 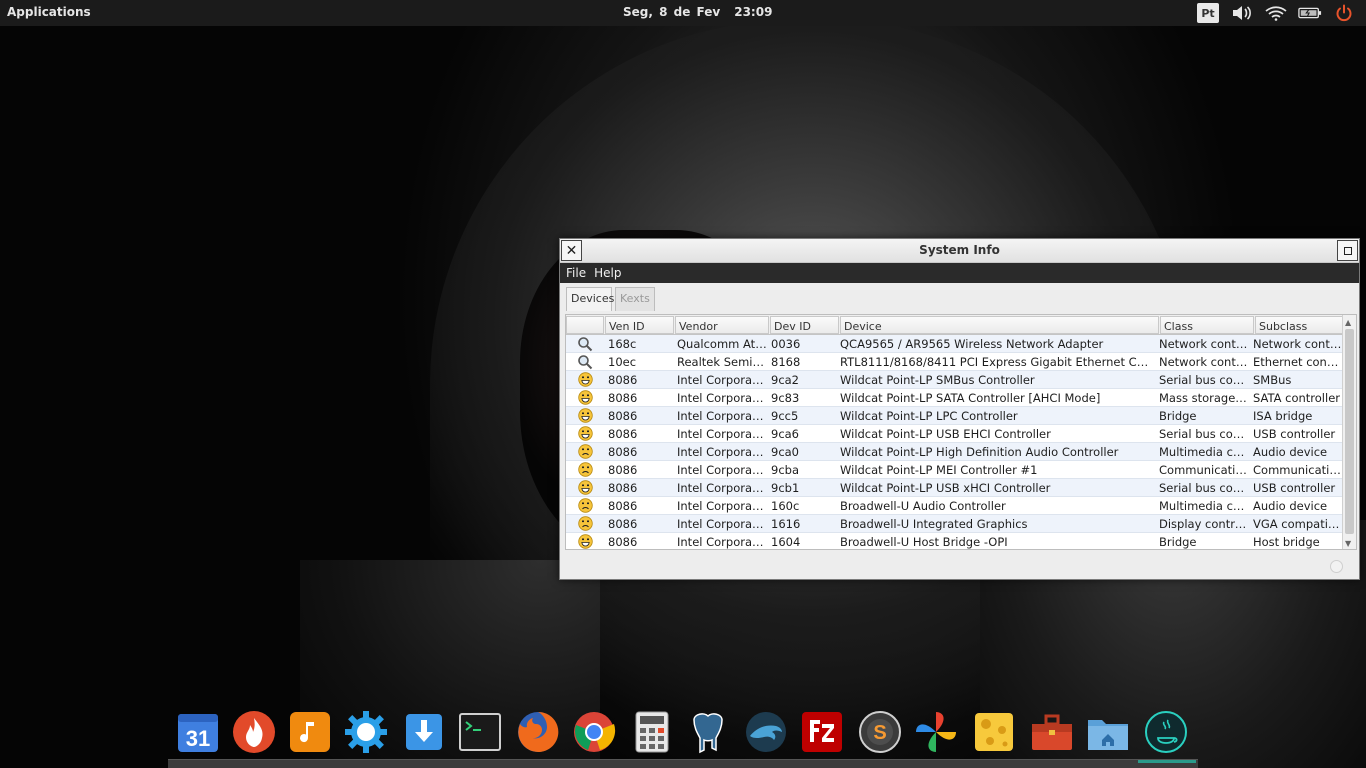 What do you see at coordinates (785, 379) in the screenshot?
I see `cell-dev-id: 9ca2` at bounding box center [785, 379].